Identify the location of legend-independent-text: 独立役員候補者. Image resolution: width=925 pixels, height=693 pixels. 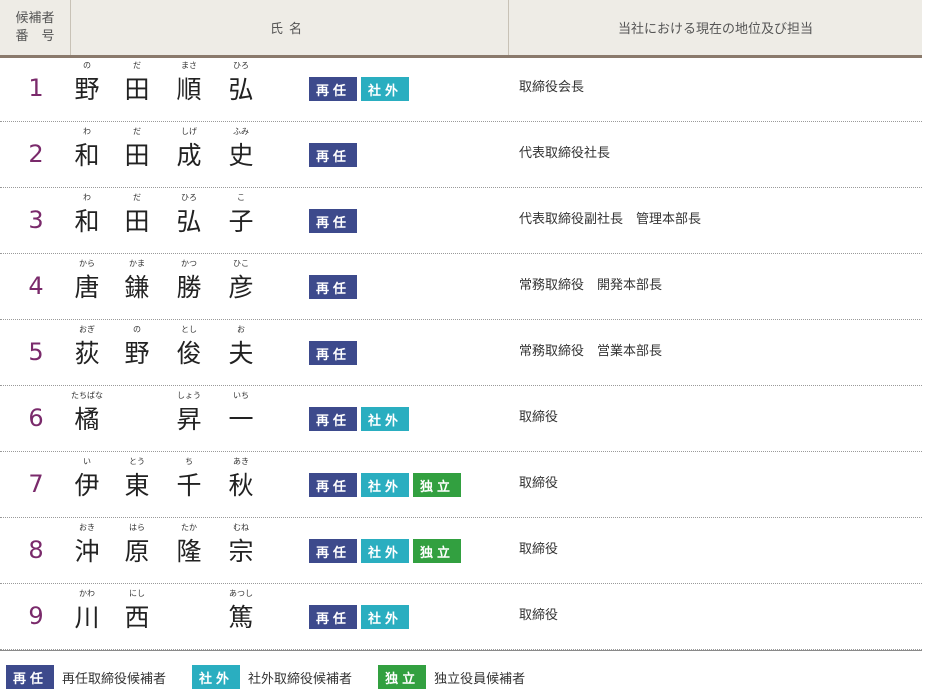
(480, 679).